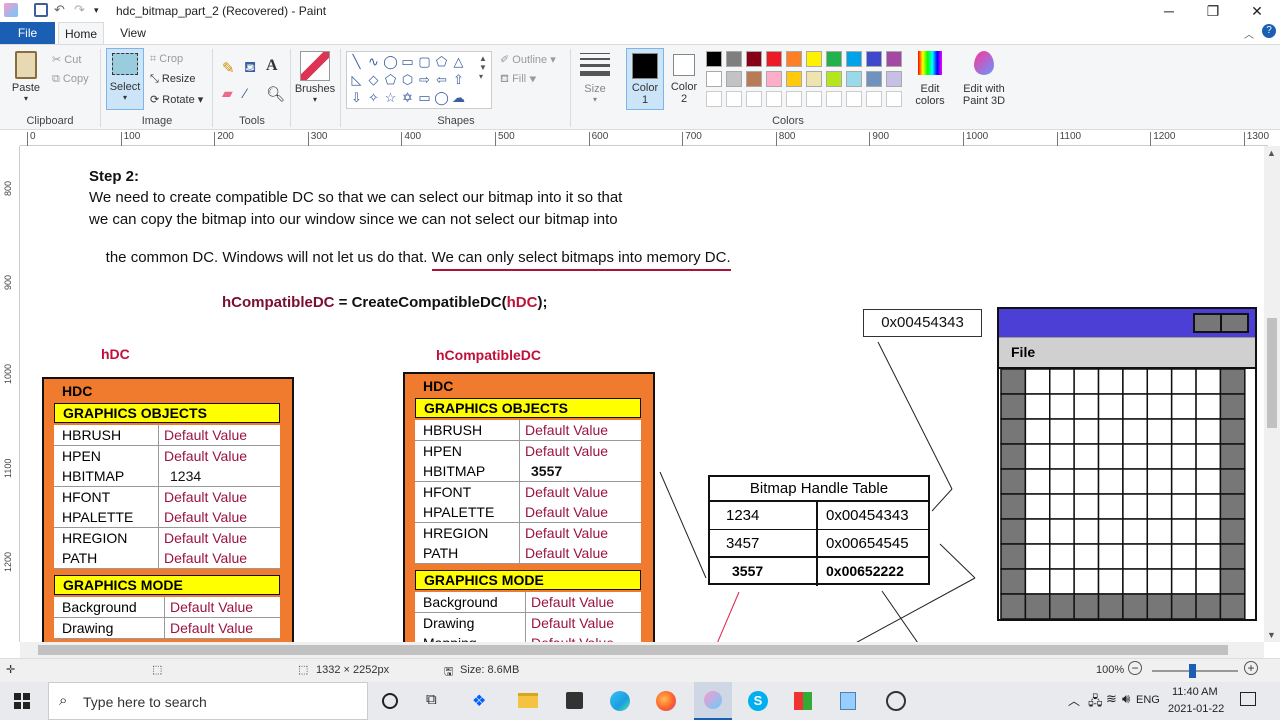  What do you see at coordinates (26, 77) in the screenshot?
I see `paste-button: Paste ▾` at bounding box center [26, 77].